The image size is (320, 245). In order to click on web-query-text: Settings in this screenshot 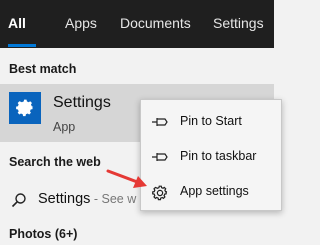, I will do `click(64, 199)`.